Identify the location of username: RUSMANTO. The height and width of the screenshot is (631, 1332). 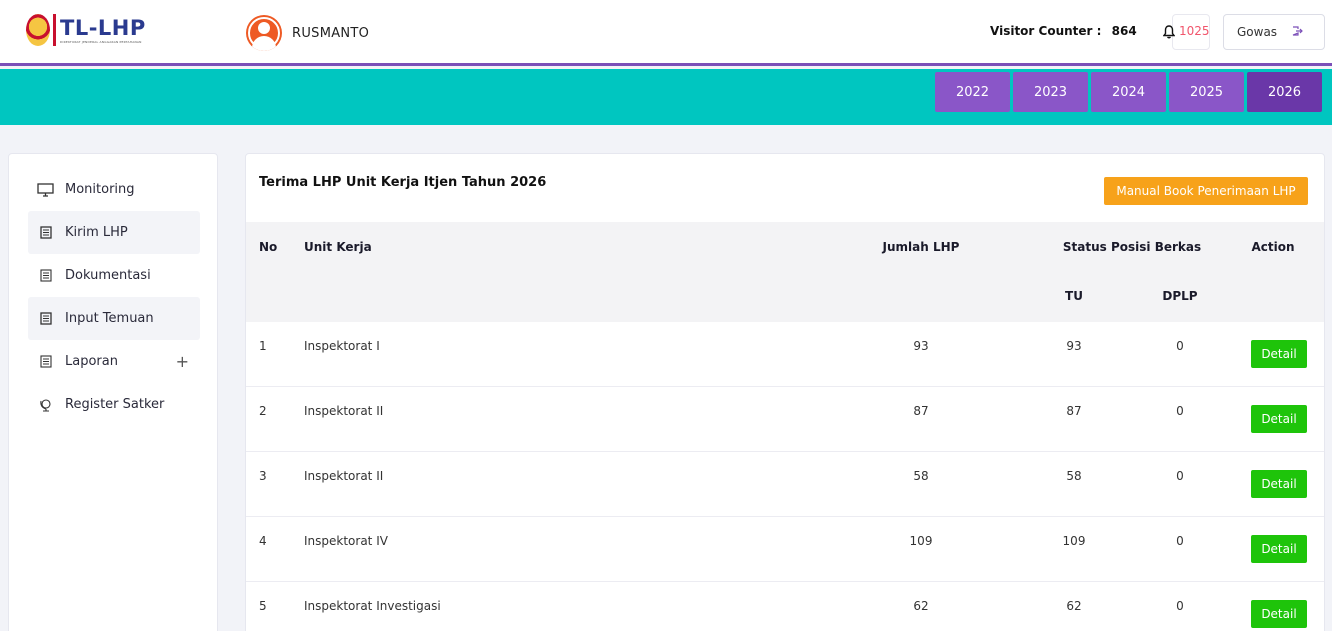
(331, 33).